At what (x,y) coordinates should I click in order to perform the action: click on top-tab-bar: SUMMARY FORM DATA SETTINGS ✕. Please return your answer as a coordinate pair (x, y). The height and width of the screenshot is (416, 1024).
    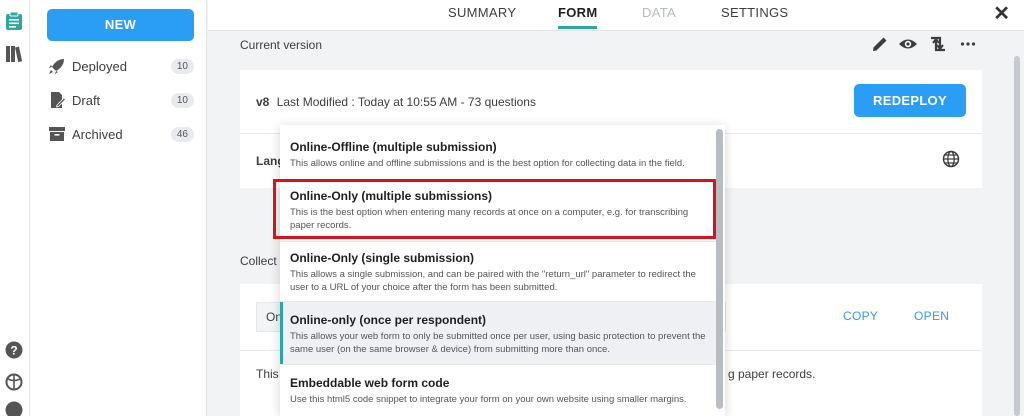
    Looking at the image, I should click on (616, 15).